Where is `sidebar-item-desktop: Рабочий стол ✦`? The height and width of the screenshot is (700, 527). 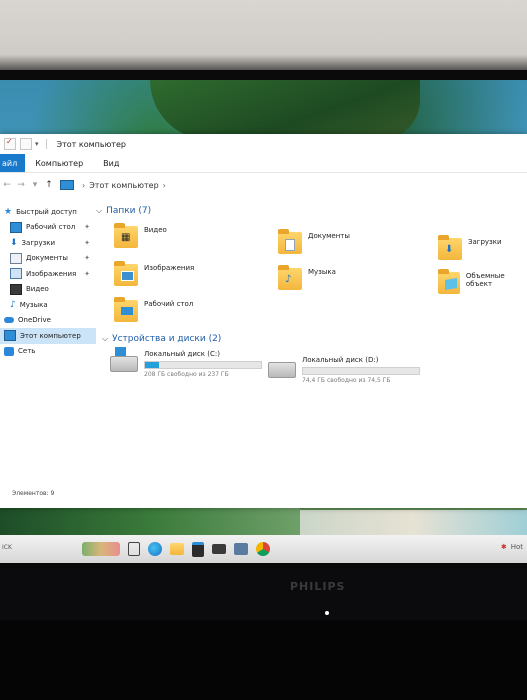
sidebar-item-desktop: Рабочий стол ✦ is located at coordinates (48, 228).